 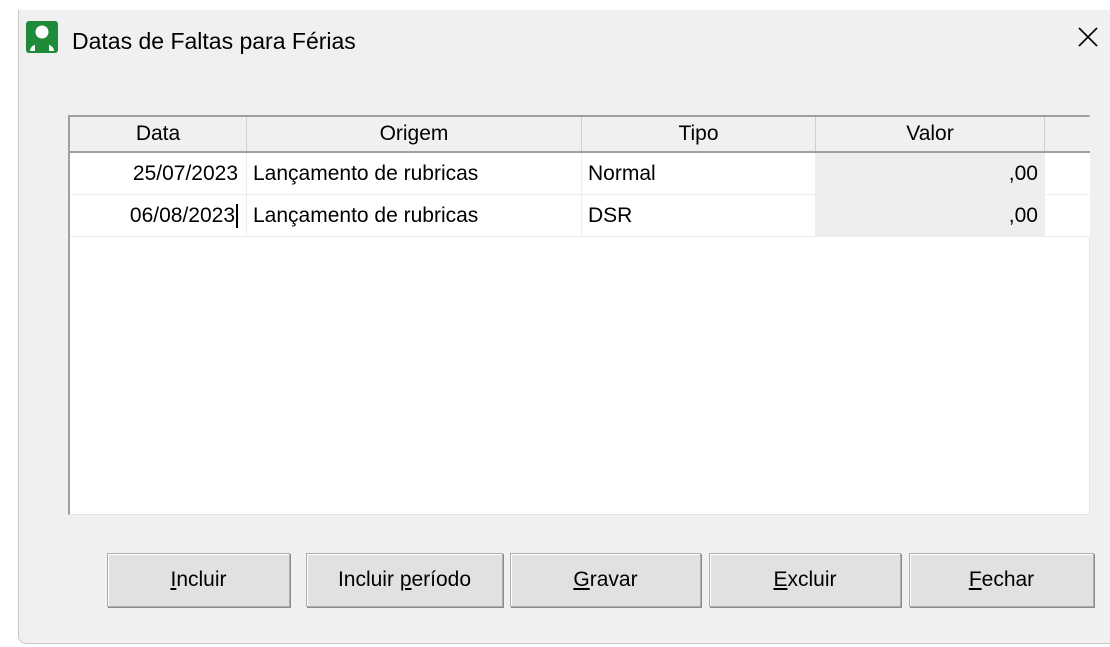 I want to click on close-button, so click(x=1087, y=39).